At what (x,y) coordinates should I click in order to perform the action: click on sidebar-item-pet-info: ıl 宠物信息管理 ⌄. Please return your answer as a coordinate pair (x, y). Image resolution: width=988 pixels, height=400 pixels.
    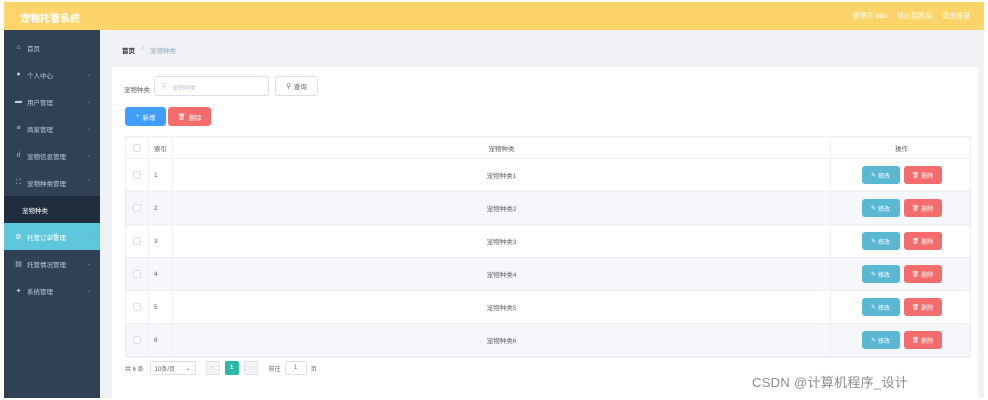
    Looking at the image, I should click on (52, 155).